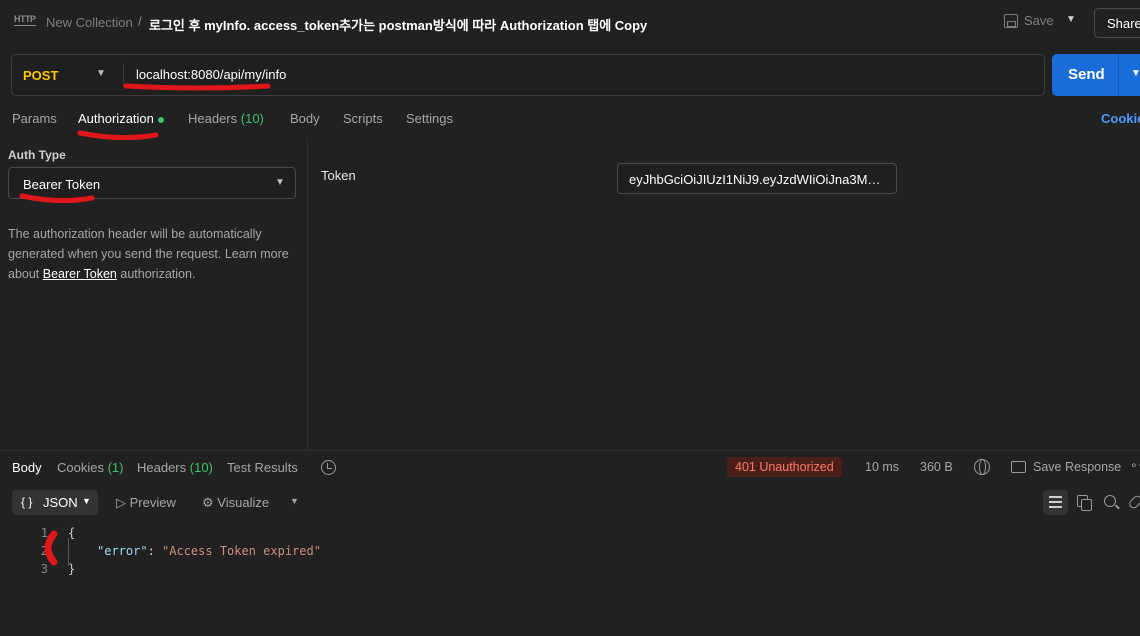 The height and width of the screenshot is (636, 1140). What do you see at coordinates (40, 75) in the screenshot?
I see `method-select: POST` at bounding box center [40, 75].